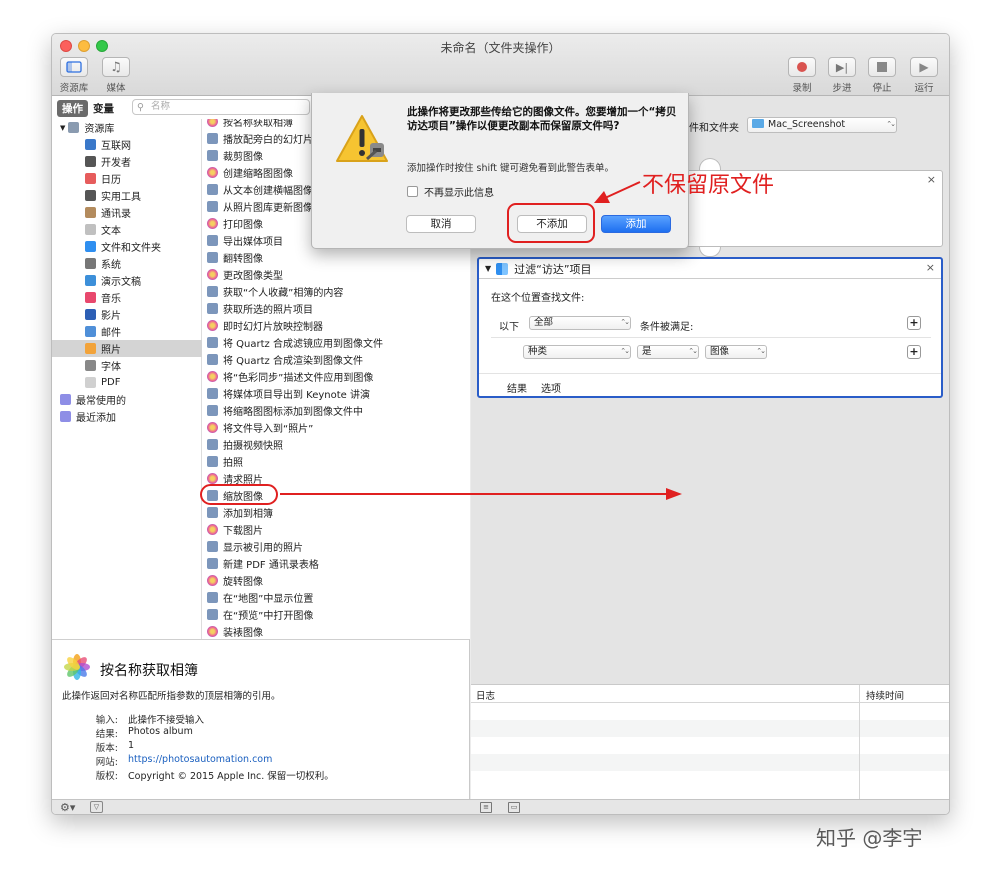  Describe the element at coordinates (708, 185) in the screenshot. I see `annotation-text: 不保留原文件` at that location.